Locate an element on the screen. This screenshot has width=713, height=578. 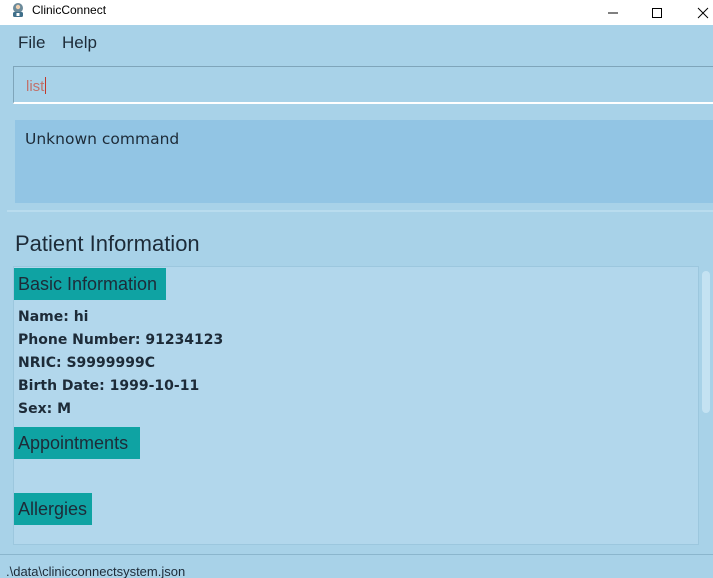
patient-info-title: Patient Information is located at coordinates (107, 243).